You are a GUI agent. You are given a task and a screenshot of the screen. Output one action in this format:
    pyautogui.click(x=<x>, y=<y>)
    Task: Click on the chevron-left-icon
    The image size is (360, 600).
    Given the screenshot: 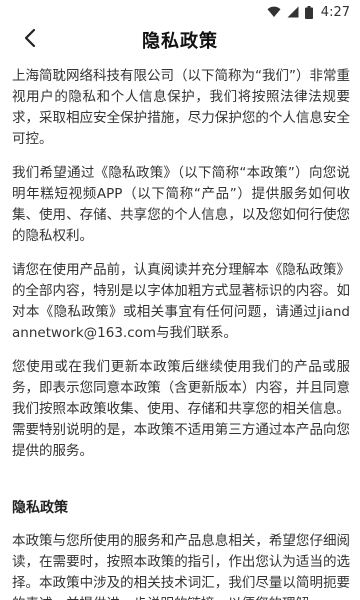 What is the action you would take?
    pyautogui.click(x=30, y=40)
    